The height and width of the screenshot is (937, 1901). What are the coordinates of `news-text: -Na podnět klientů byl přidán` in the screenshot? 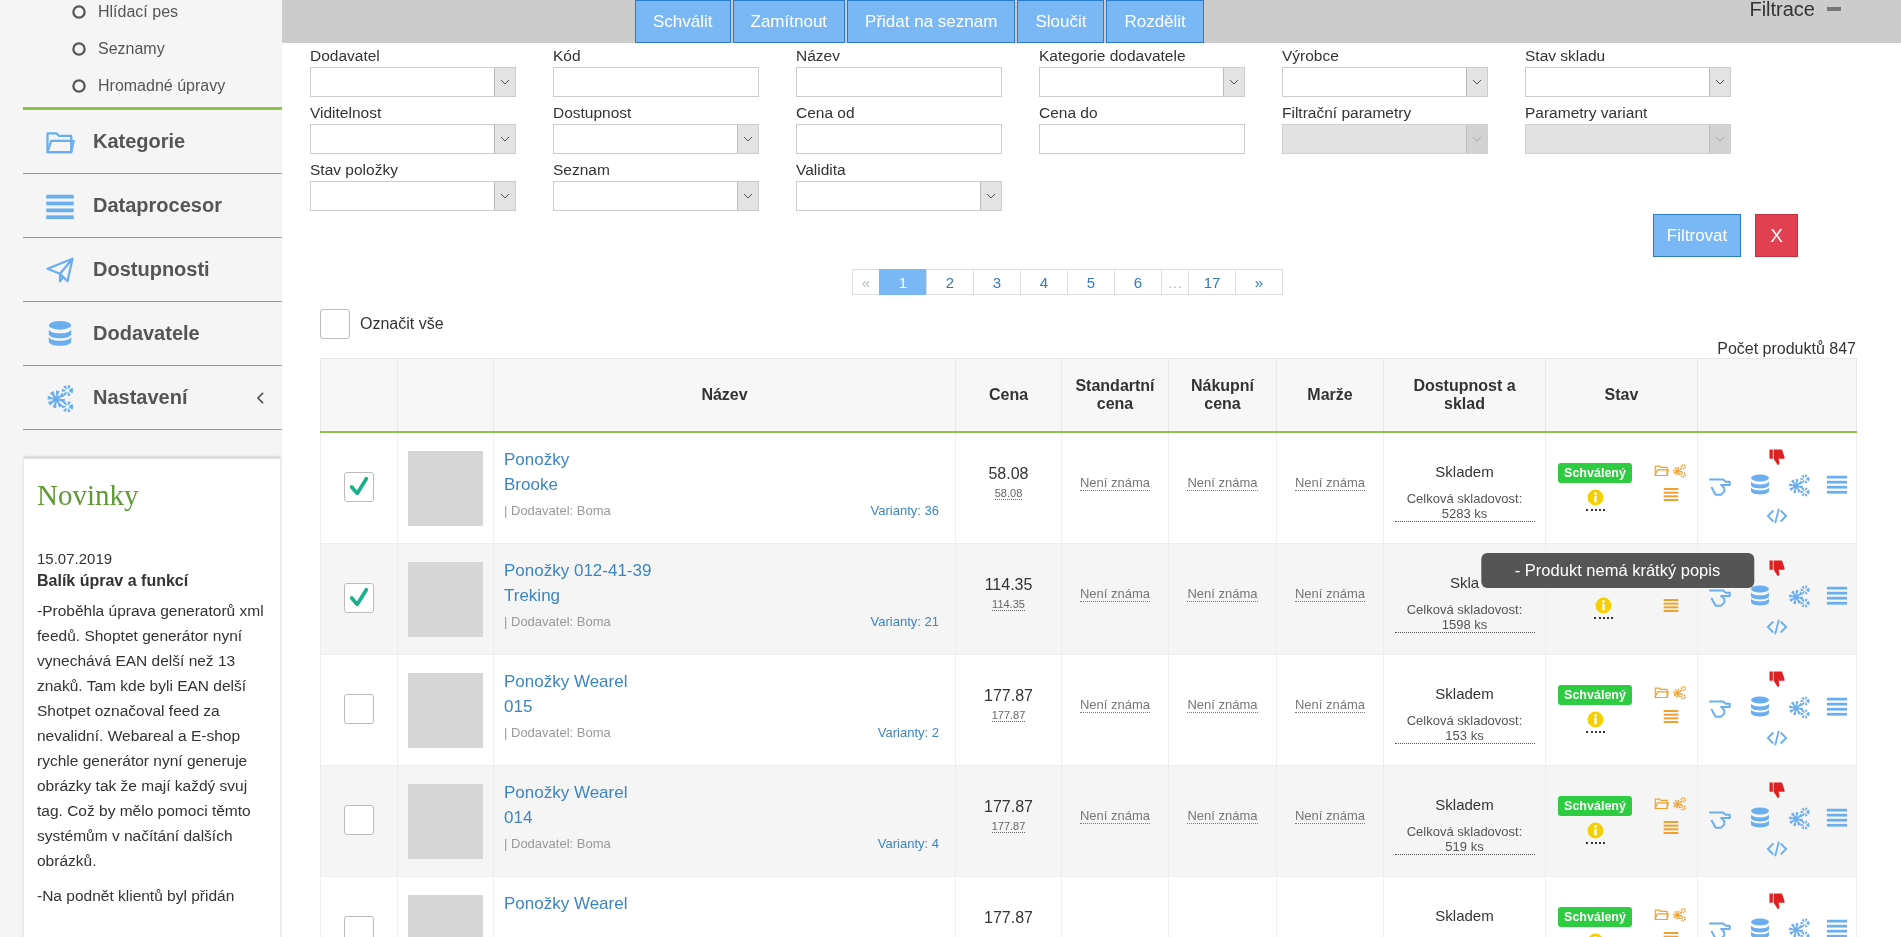 It's located at (136, 896).